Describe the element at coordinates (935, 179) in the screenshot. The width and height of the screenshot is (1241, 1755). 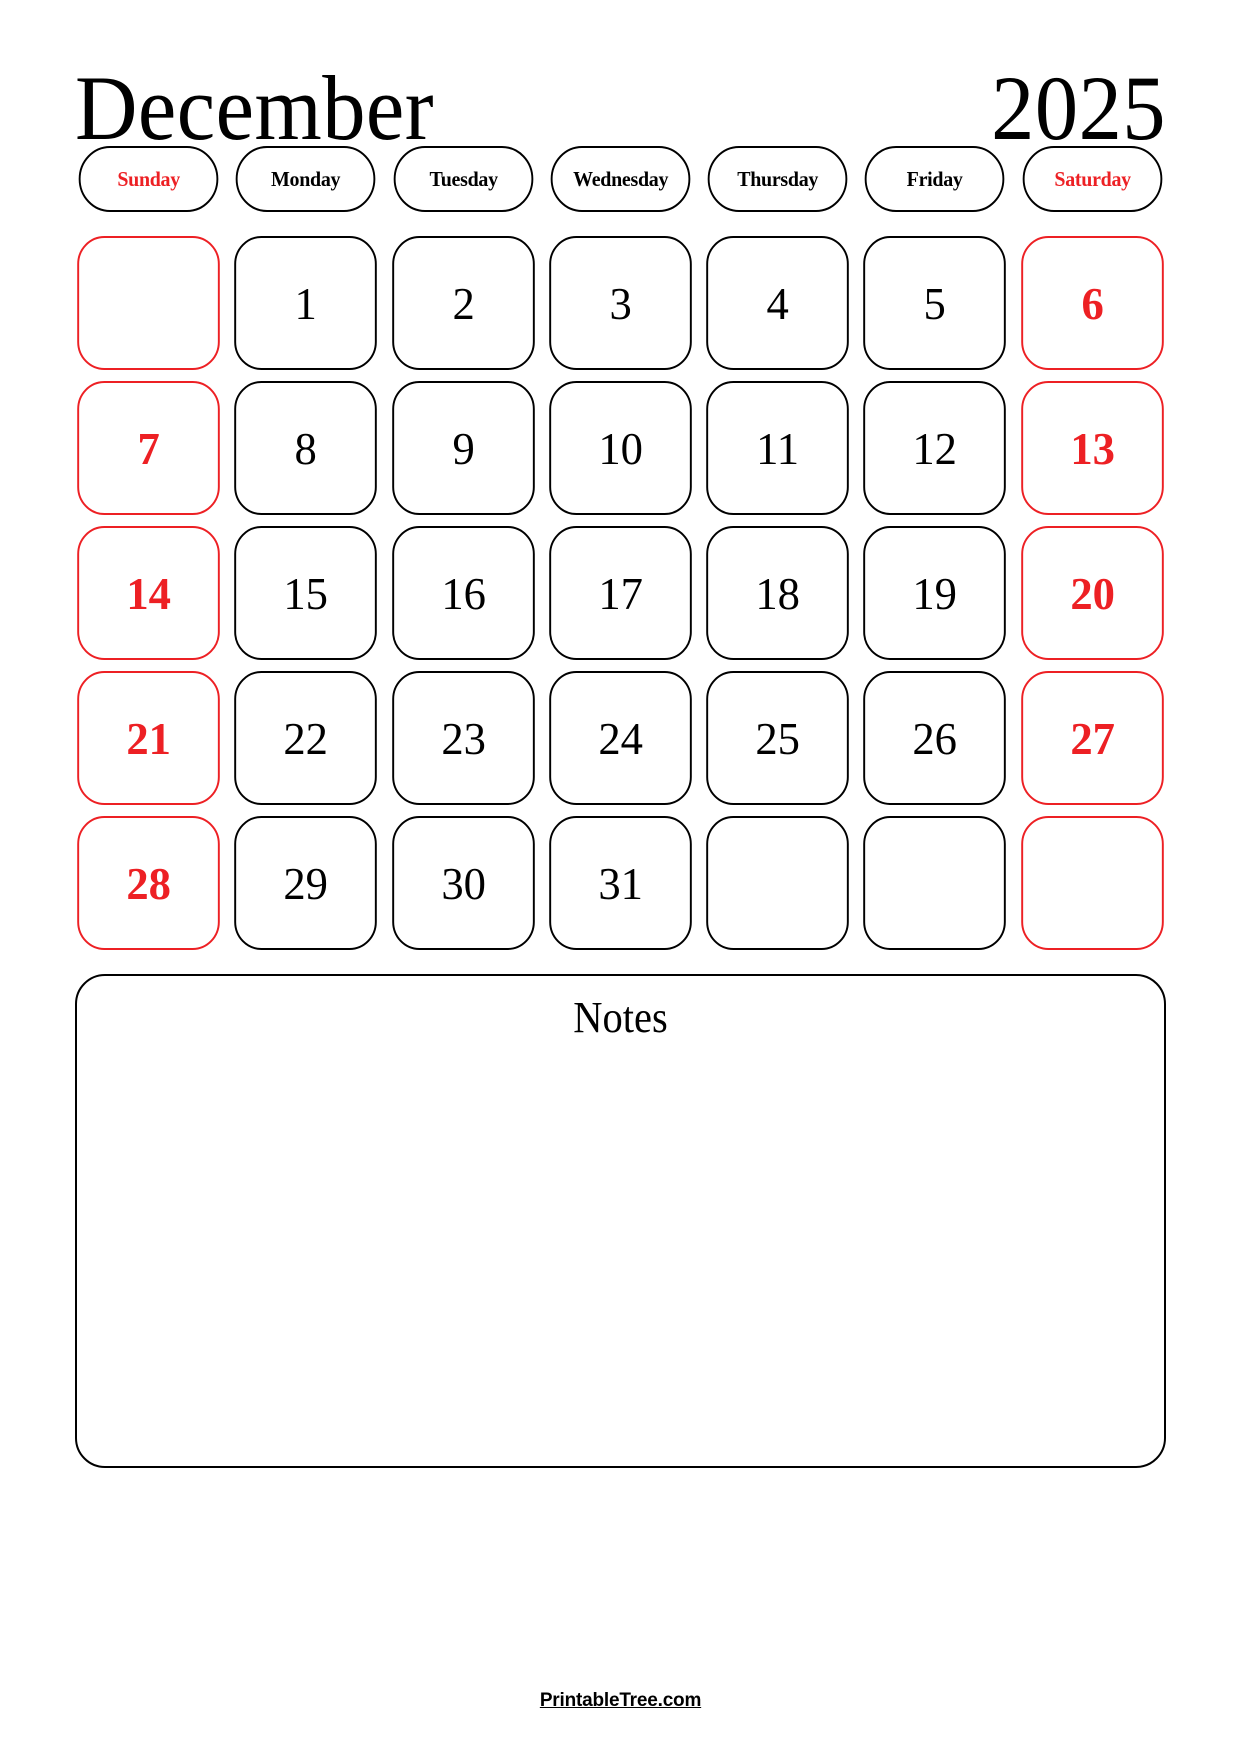
I see `weekday-header-friday: Friday` at that location.